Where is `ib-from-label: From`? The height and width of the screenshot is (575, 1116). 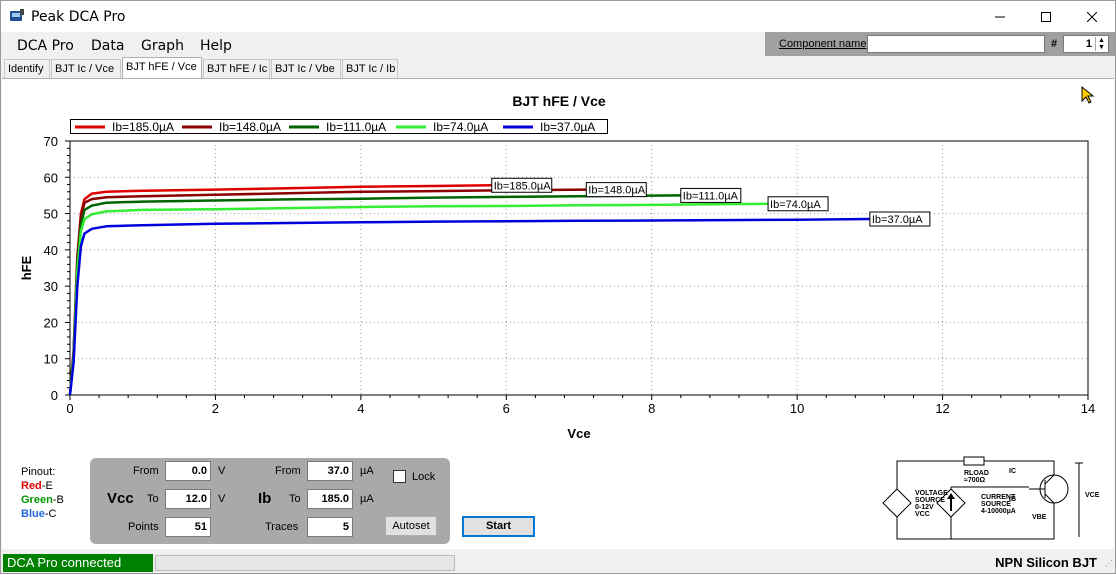
ib-from-label: From is located at coordinates (288, 471).